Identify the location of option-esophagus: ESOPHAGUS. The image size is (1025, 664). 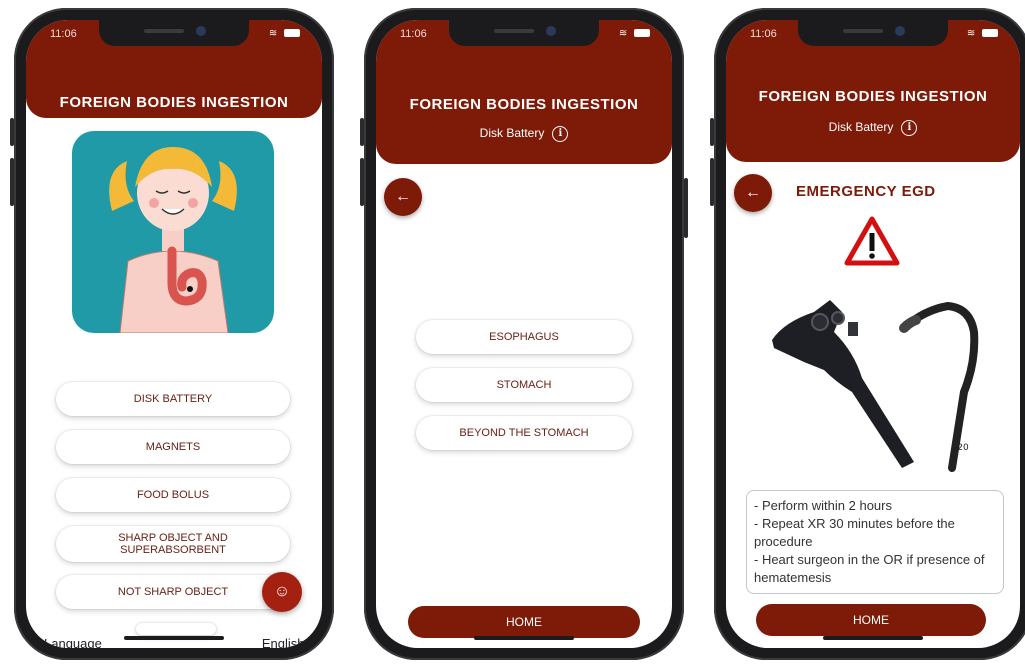
(524, 337).